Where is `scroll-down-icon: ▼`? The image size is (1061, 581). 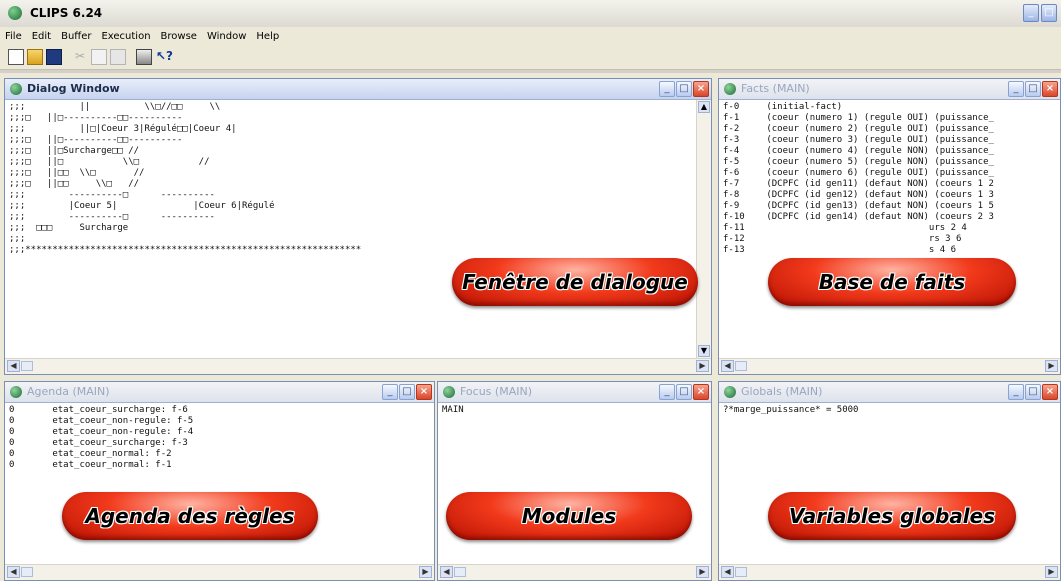
scroll-down-icon: ▼ is located at coordinates (704, 351).